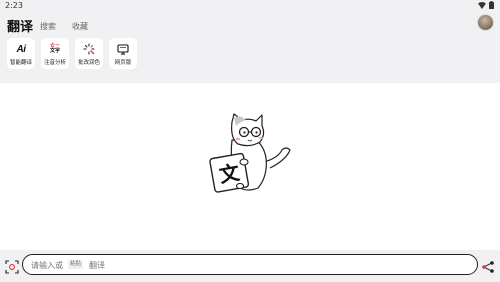  I want to click on tool-label: 注音分析, so click(54, 63).